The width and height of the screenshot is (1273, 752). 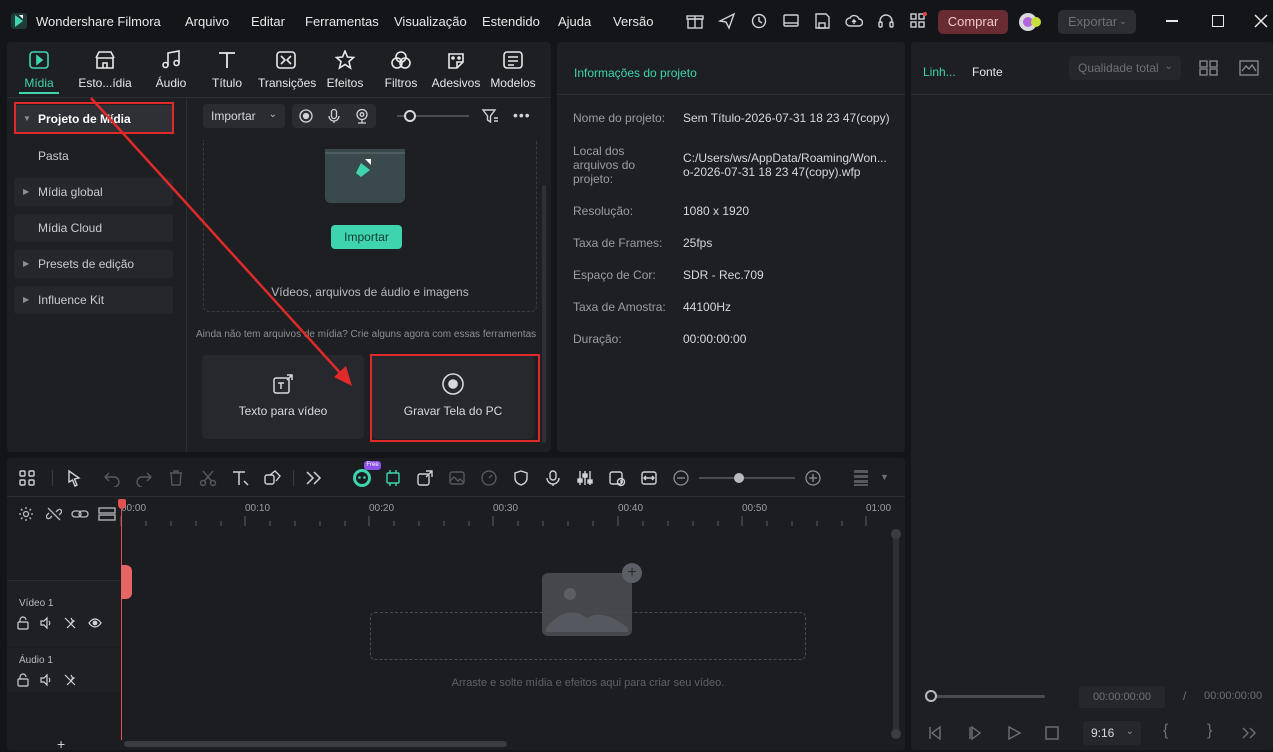 I want to click on expand-more-icon, so click(x=313, y=478).